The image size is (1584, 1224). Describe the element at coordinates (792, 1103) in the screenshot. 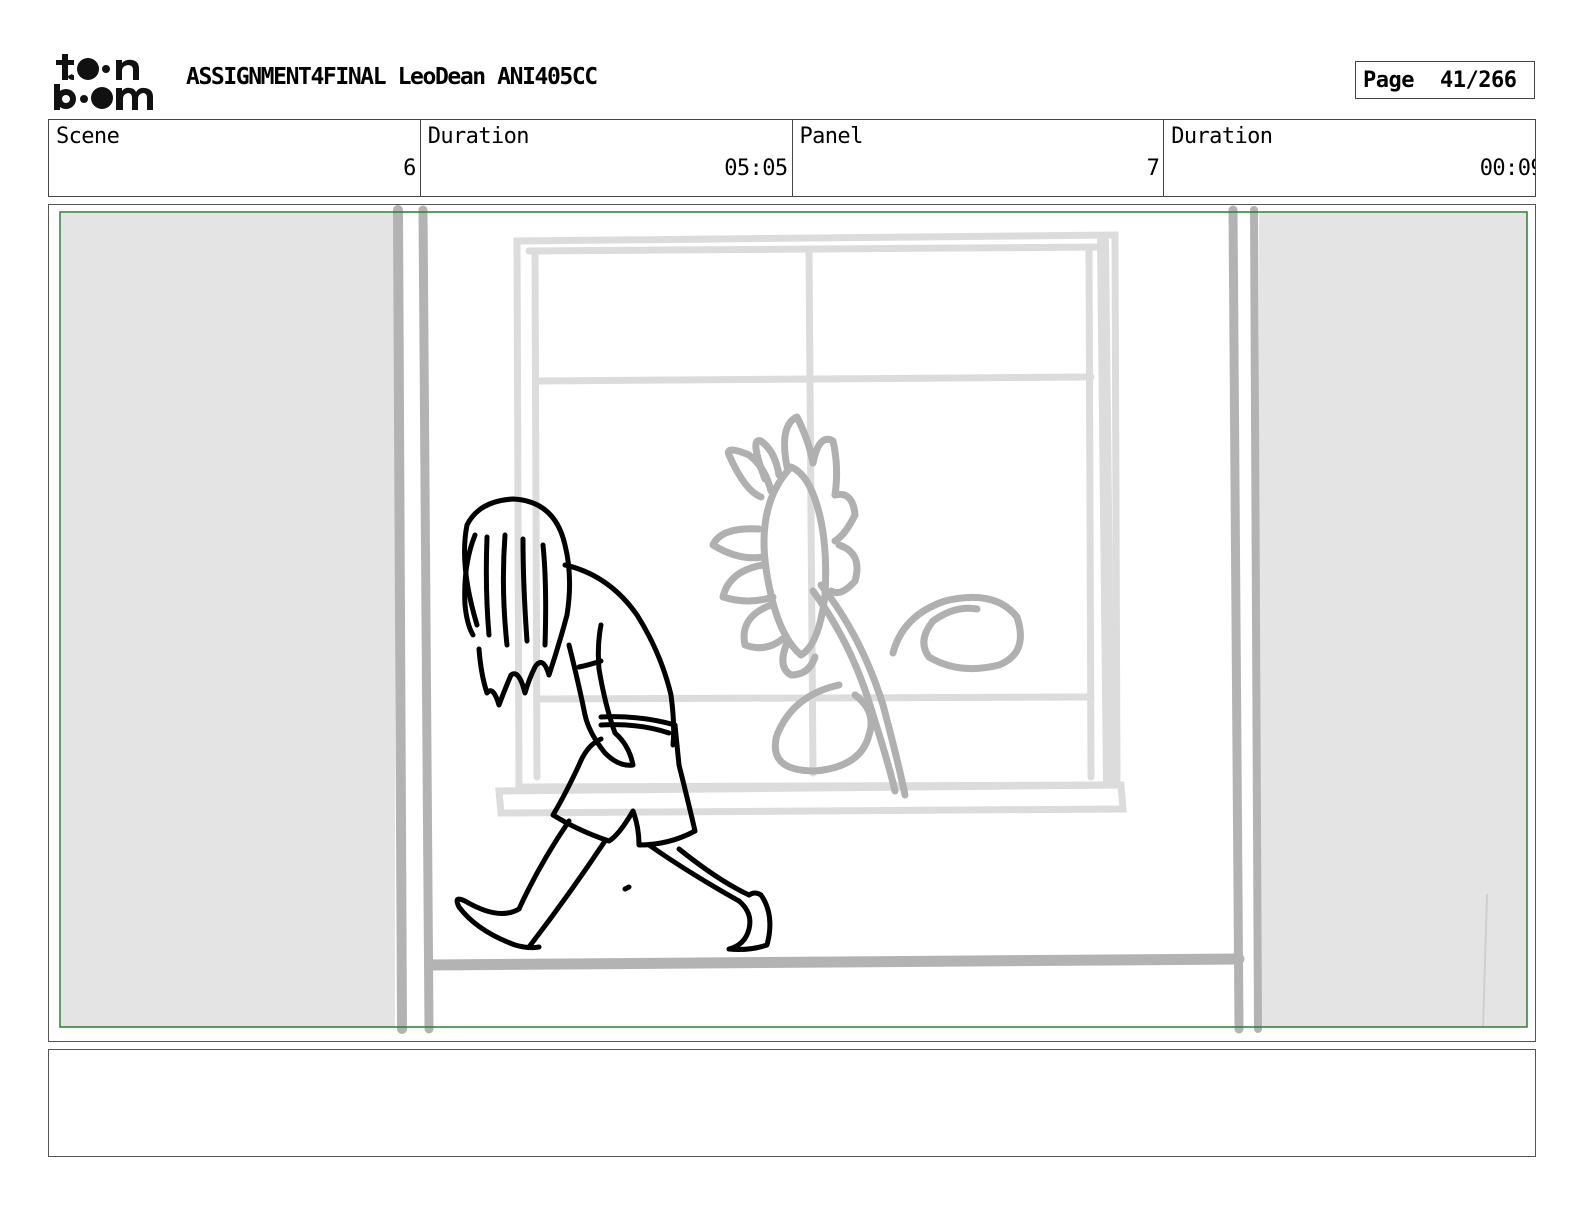

I see `dialogue-notes-box` at that location.